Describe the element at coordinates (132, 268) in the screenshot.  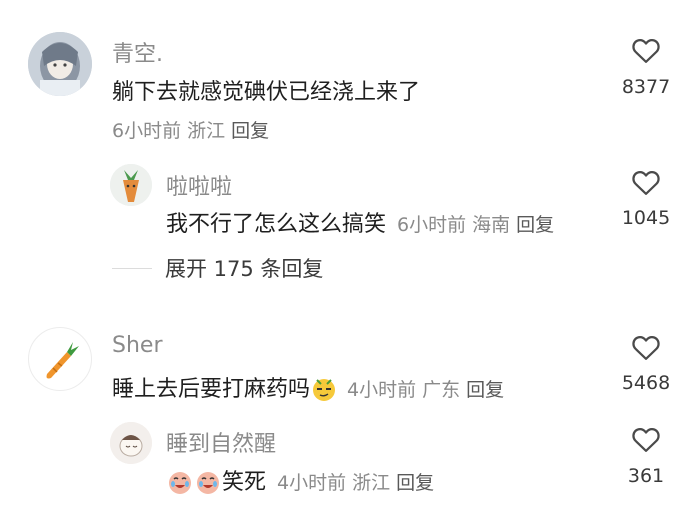
I see `divider` at that location.